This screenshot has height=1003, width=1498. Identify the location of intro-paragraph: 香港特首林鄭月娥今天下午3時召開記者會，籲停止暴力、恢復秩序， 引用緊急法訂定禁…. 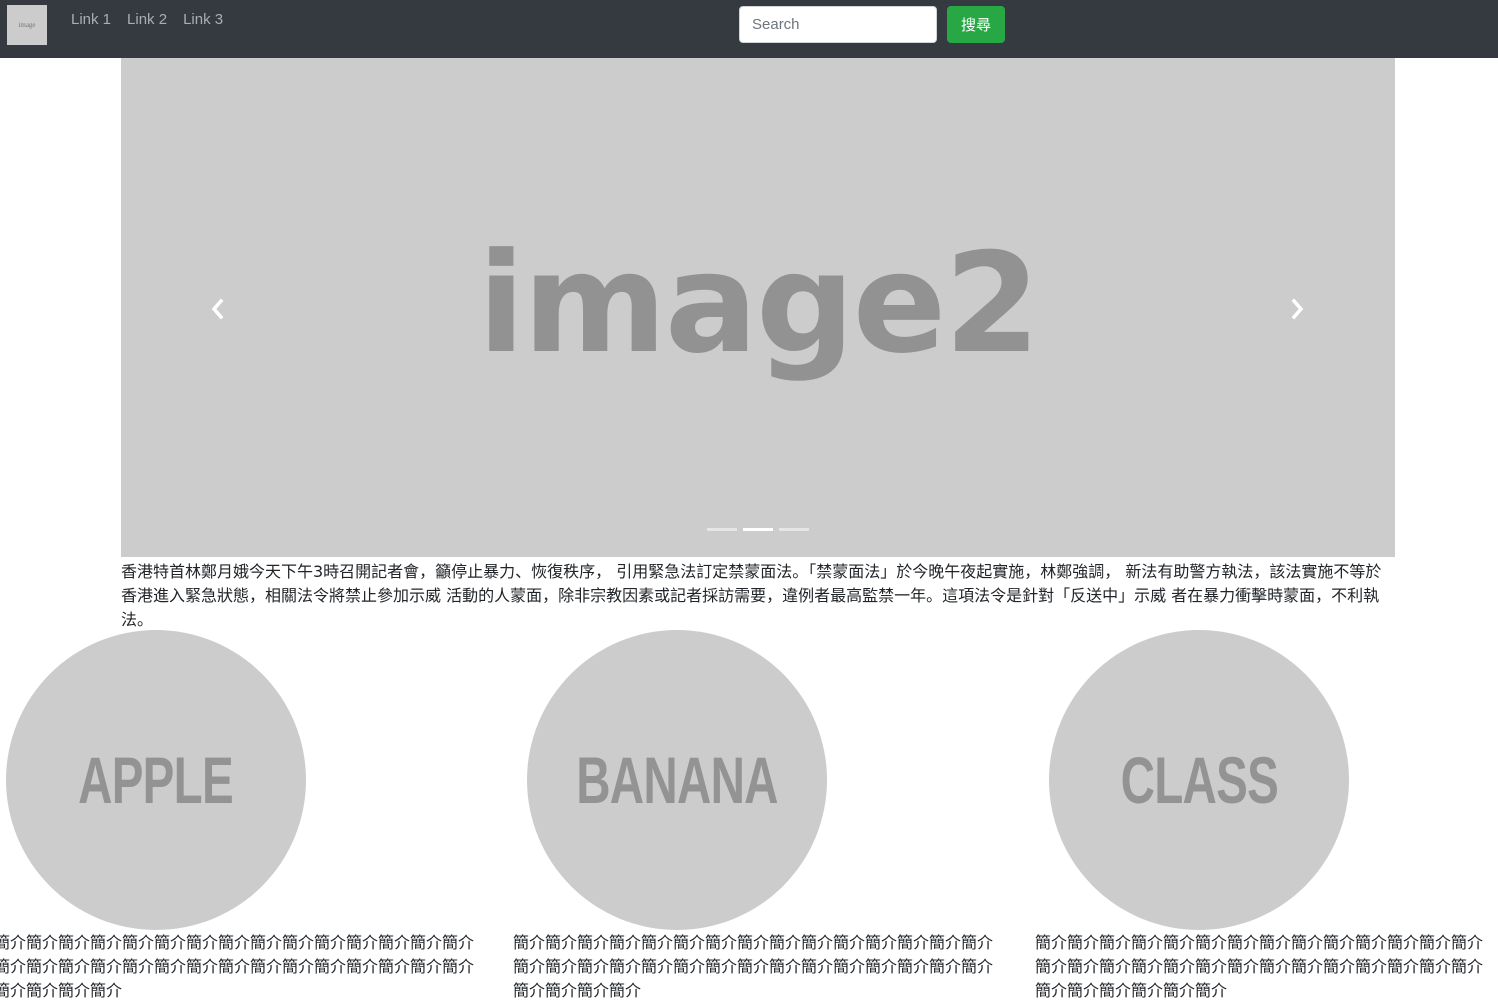
(751, 595).